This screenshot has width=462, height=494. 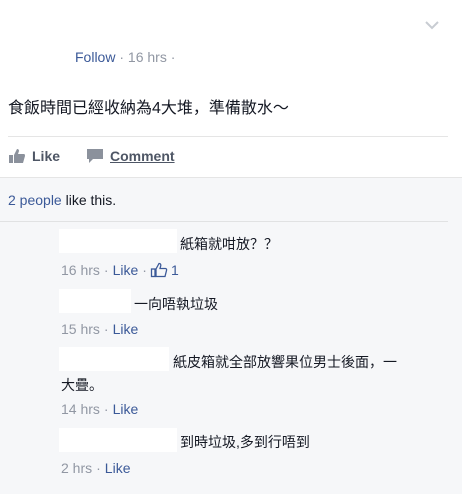 What do you see at coordinates (285, 362) in the screenshot?
I see `comment-text-line: 紙皮箱就全部放響果位男士後面，一` at bounding box center [285, 362].